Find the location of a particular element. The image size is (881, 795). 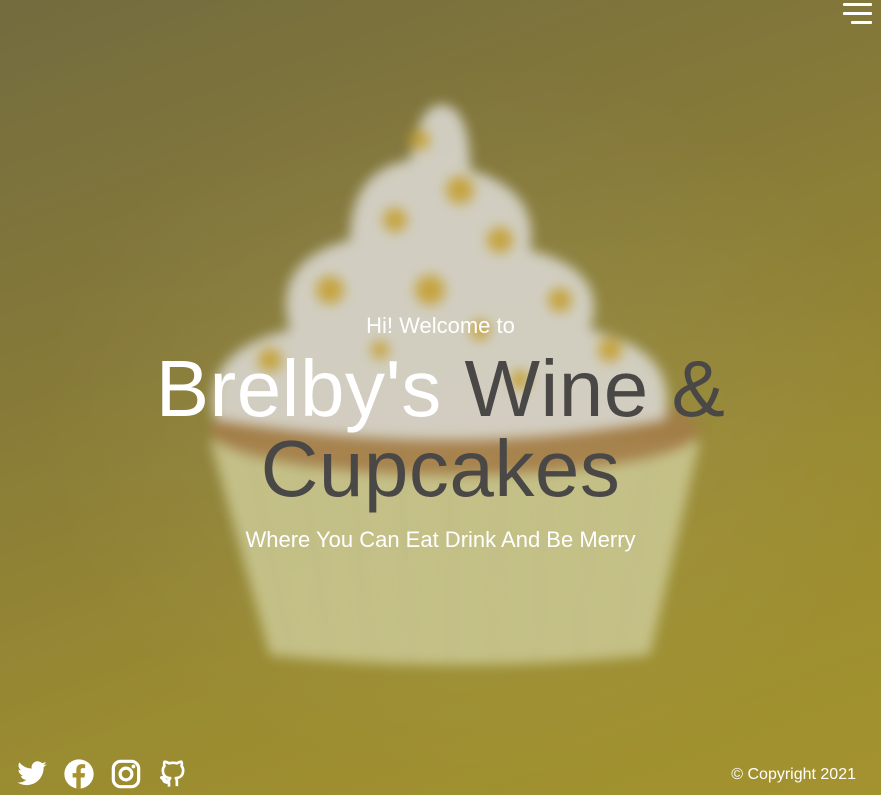

tagline-text: Where You Can Eat Drink And Be Merry is located at coordinates (440, 539).